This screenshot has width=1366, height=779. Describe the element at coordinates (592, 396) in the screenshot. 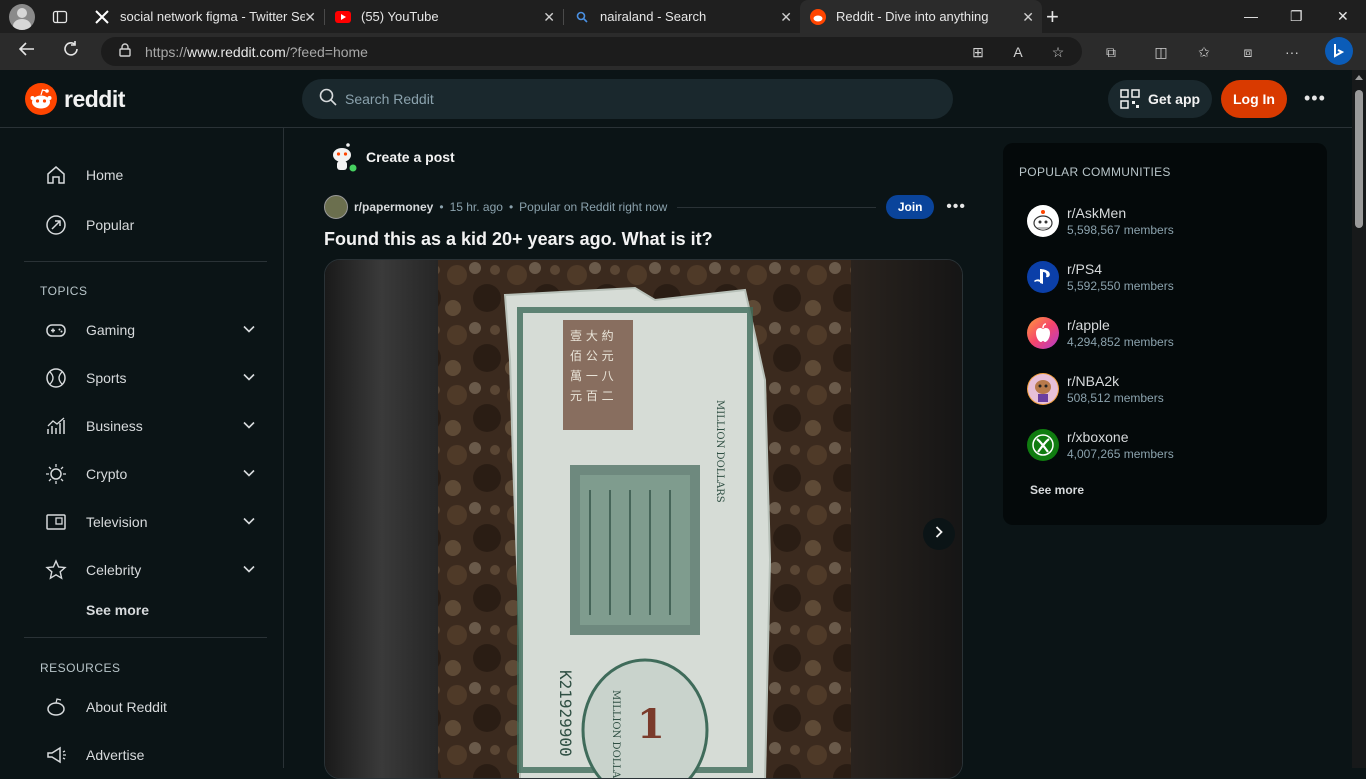

I see `svg-text: 元 百 二` at that location.